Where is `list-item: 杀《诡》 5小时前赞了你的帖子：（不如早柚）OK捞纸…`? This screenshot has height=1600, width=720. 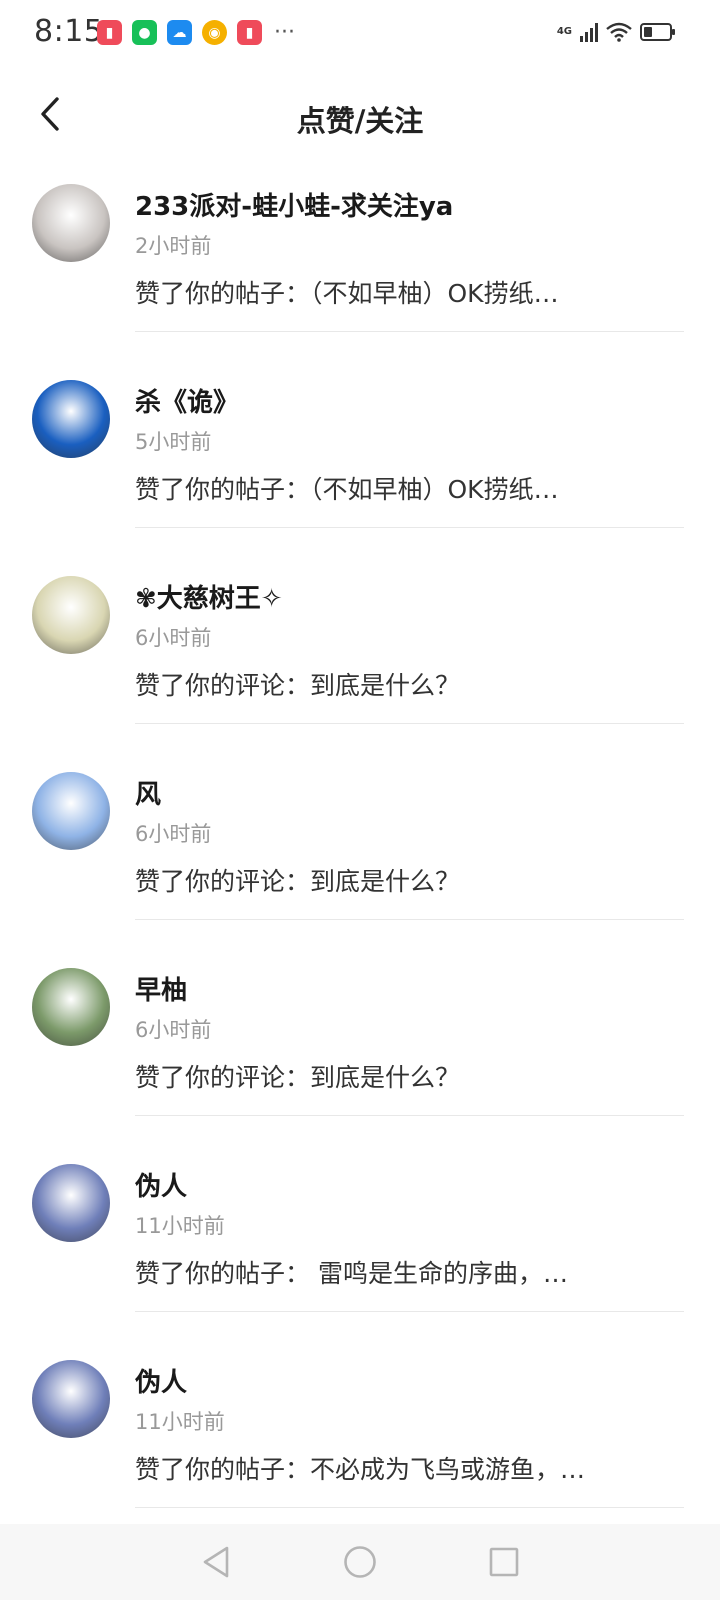
list-item: 杀《诡》 5小时前赞了你的帖子：（不如早柚）OK捞纸… is located at coordinates (360, 460).